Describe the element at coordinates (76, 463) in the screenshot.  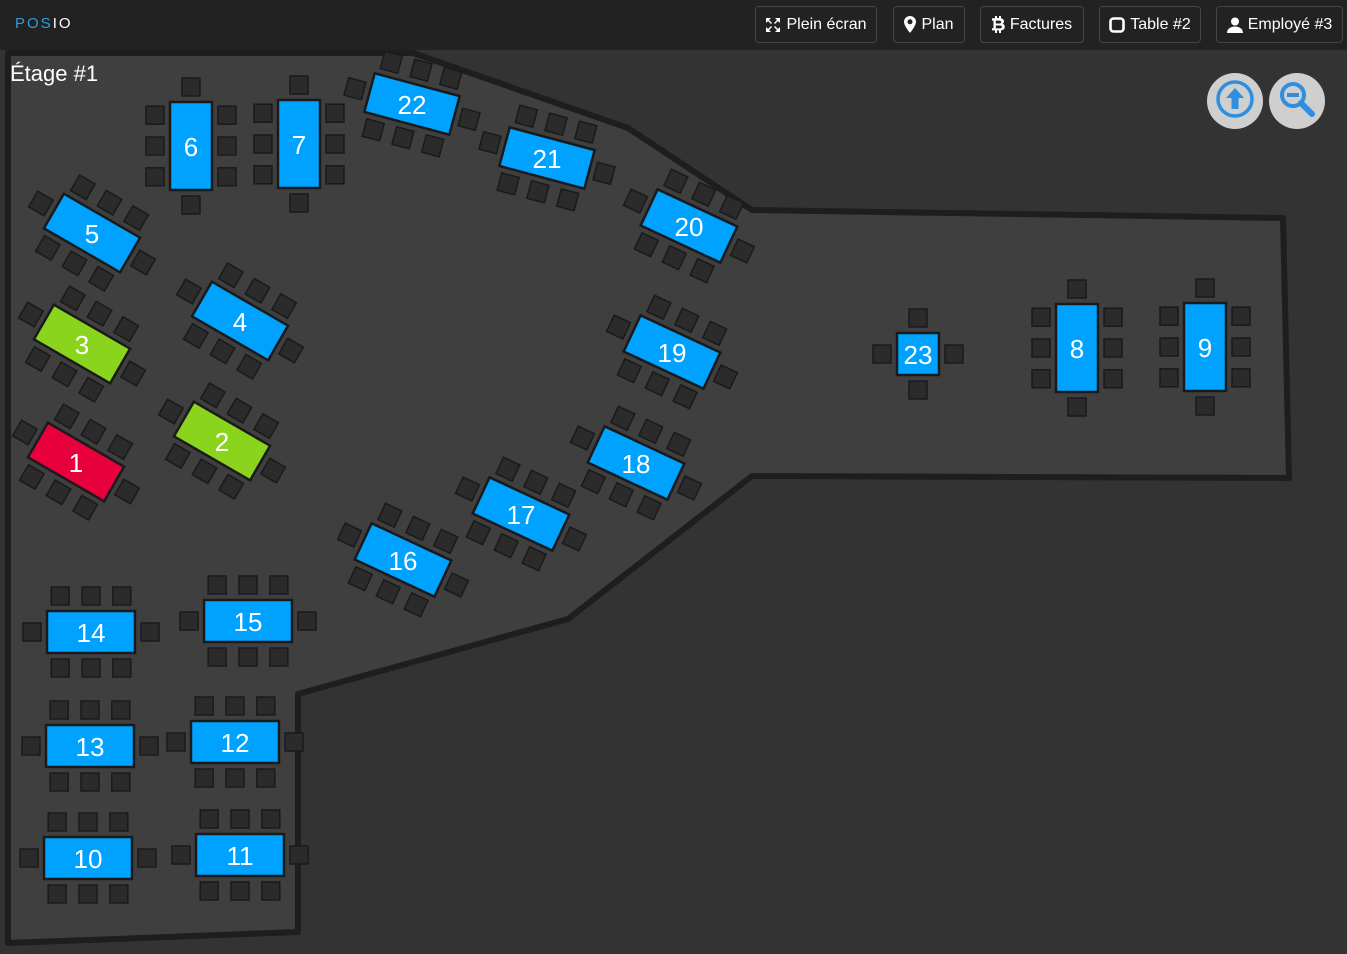
I see `table-number: 1` at that location.